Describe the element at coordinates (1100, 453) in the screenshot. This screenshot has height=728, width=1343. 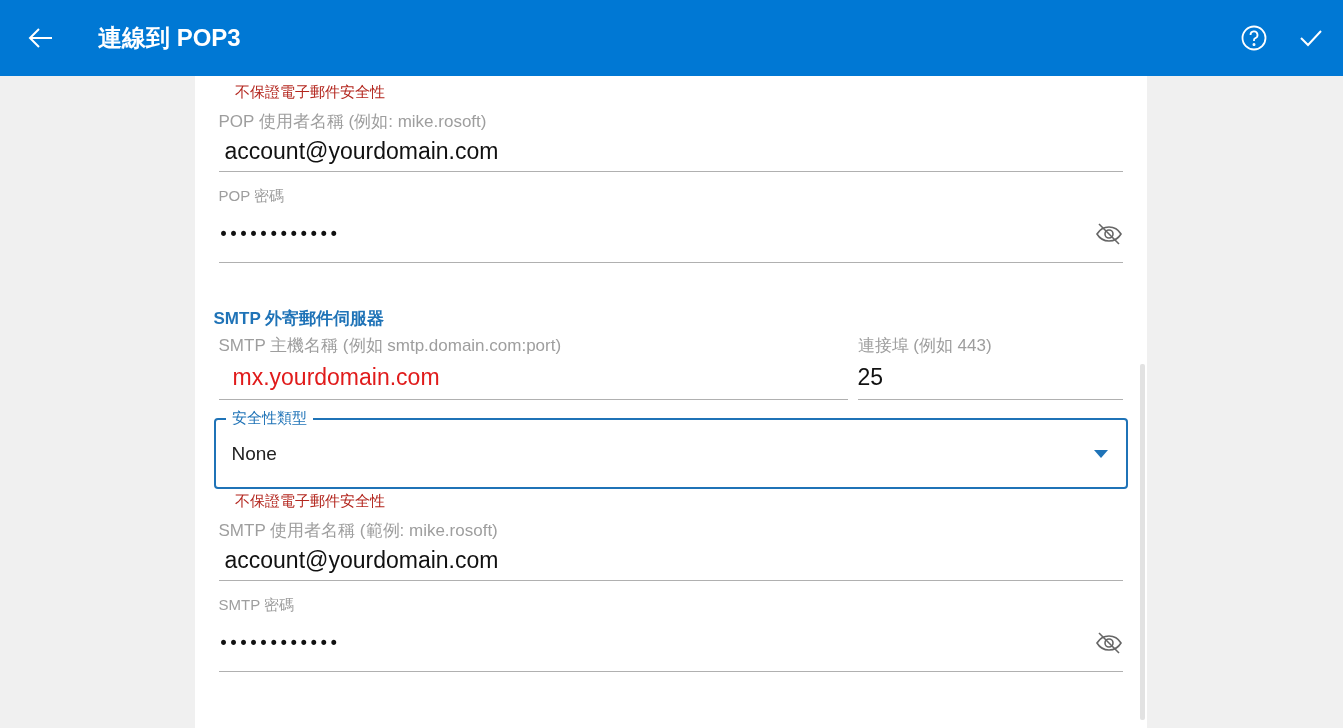
I see `caret-icon` at that location.